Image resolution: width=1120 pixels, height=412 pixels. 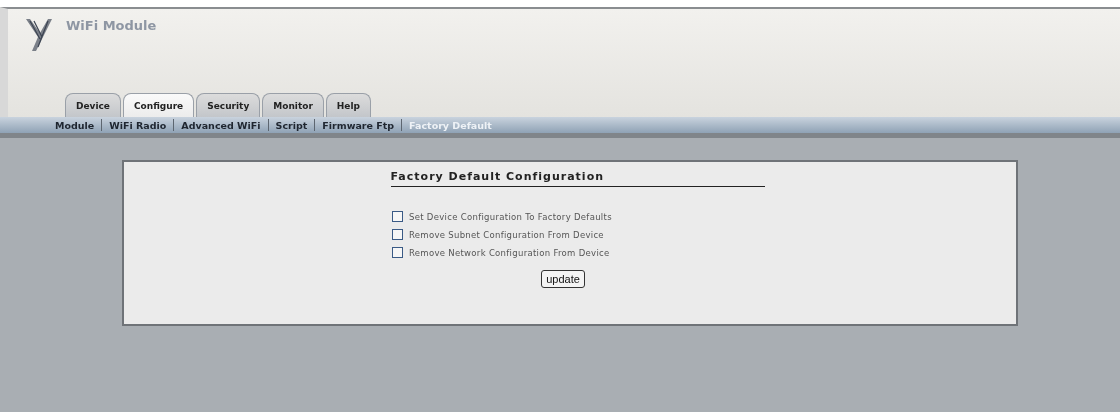 I want to click on subnav-link: WiFi Radio, so click(x=138, y=125).